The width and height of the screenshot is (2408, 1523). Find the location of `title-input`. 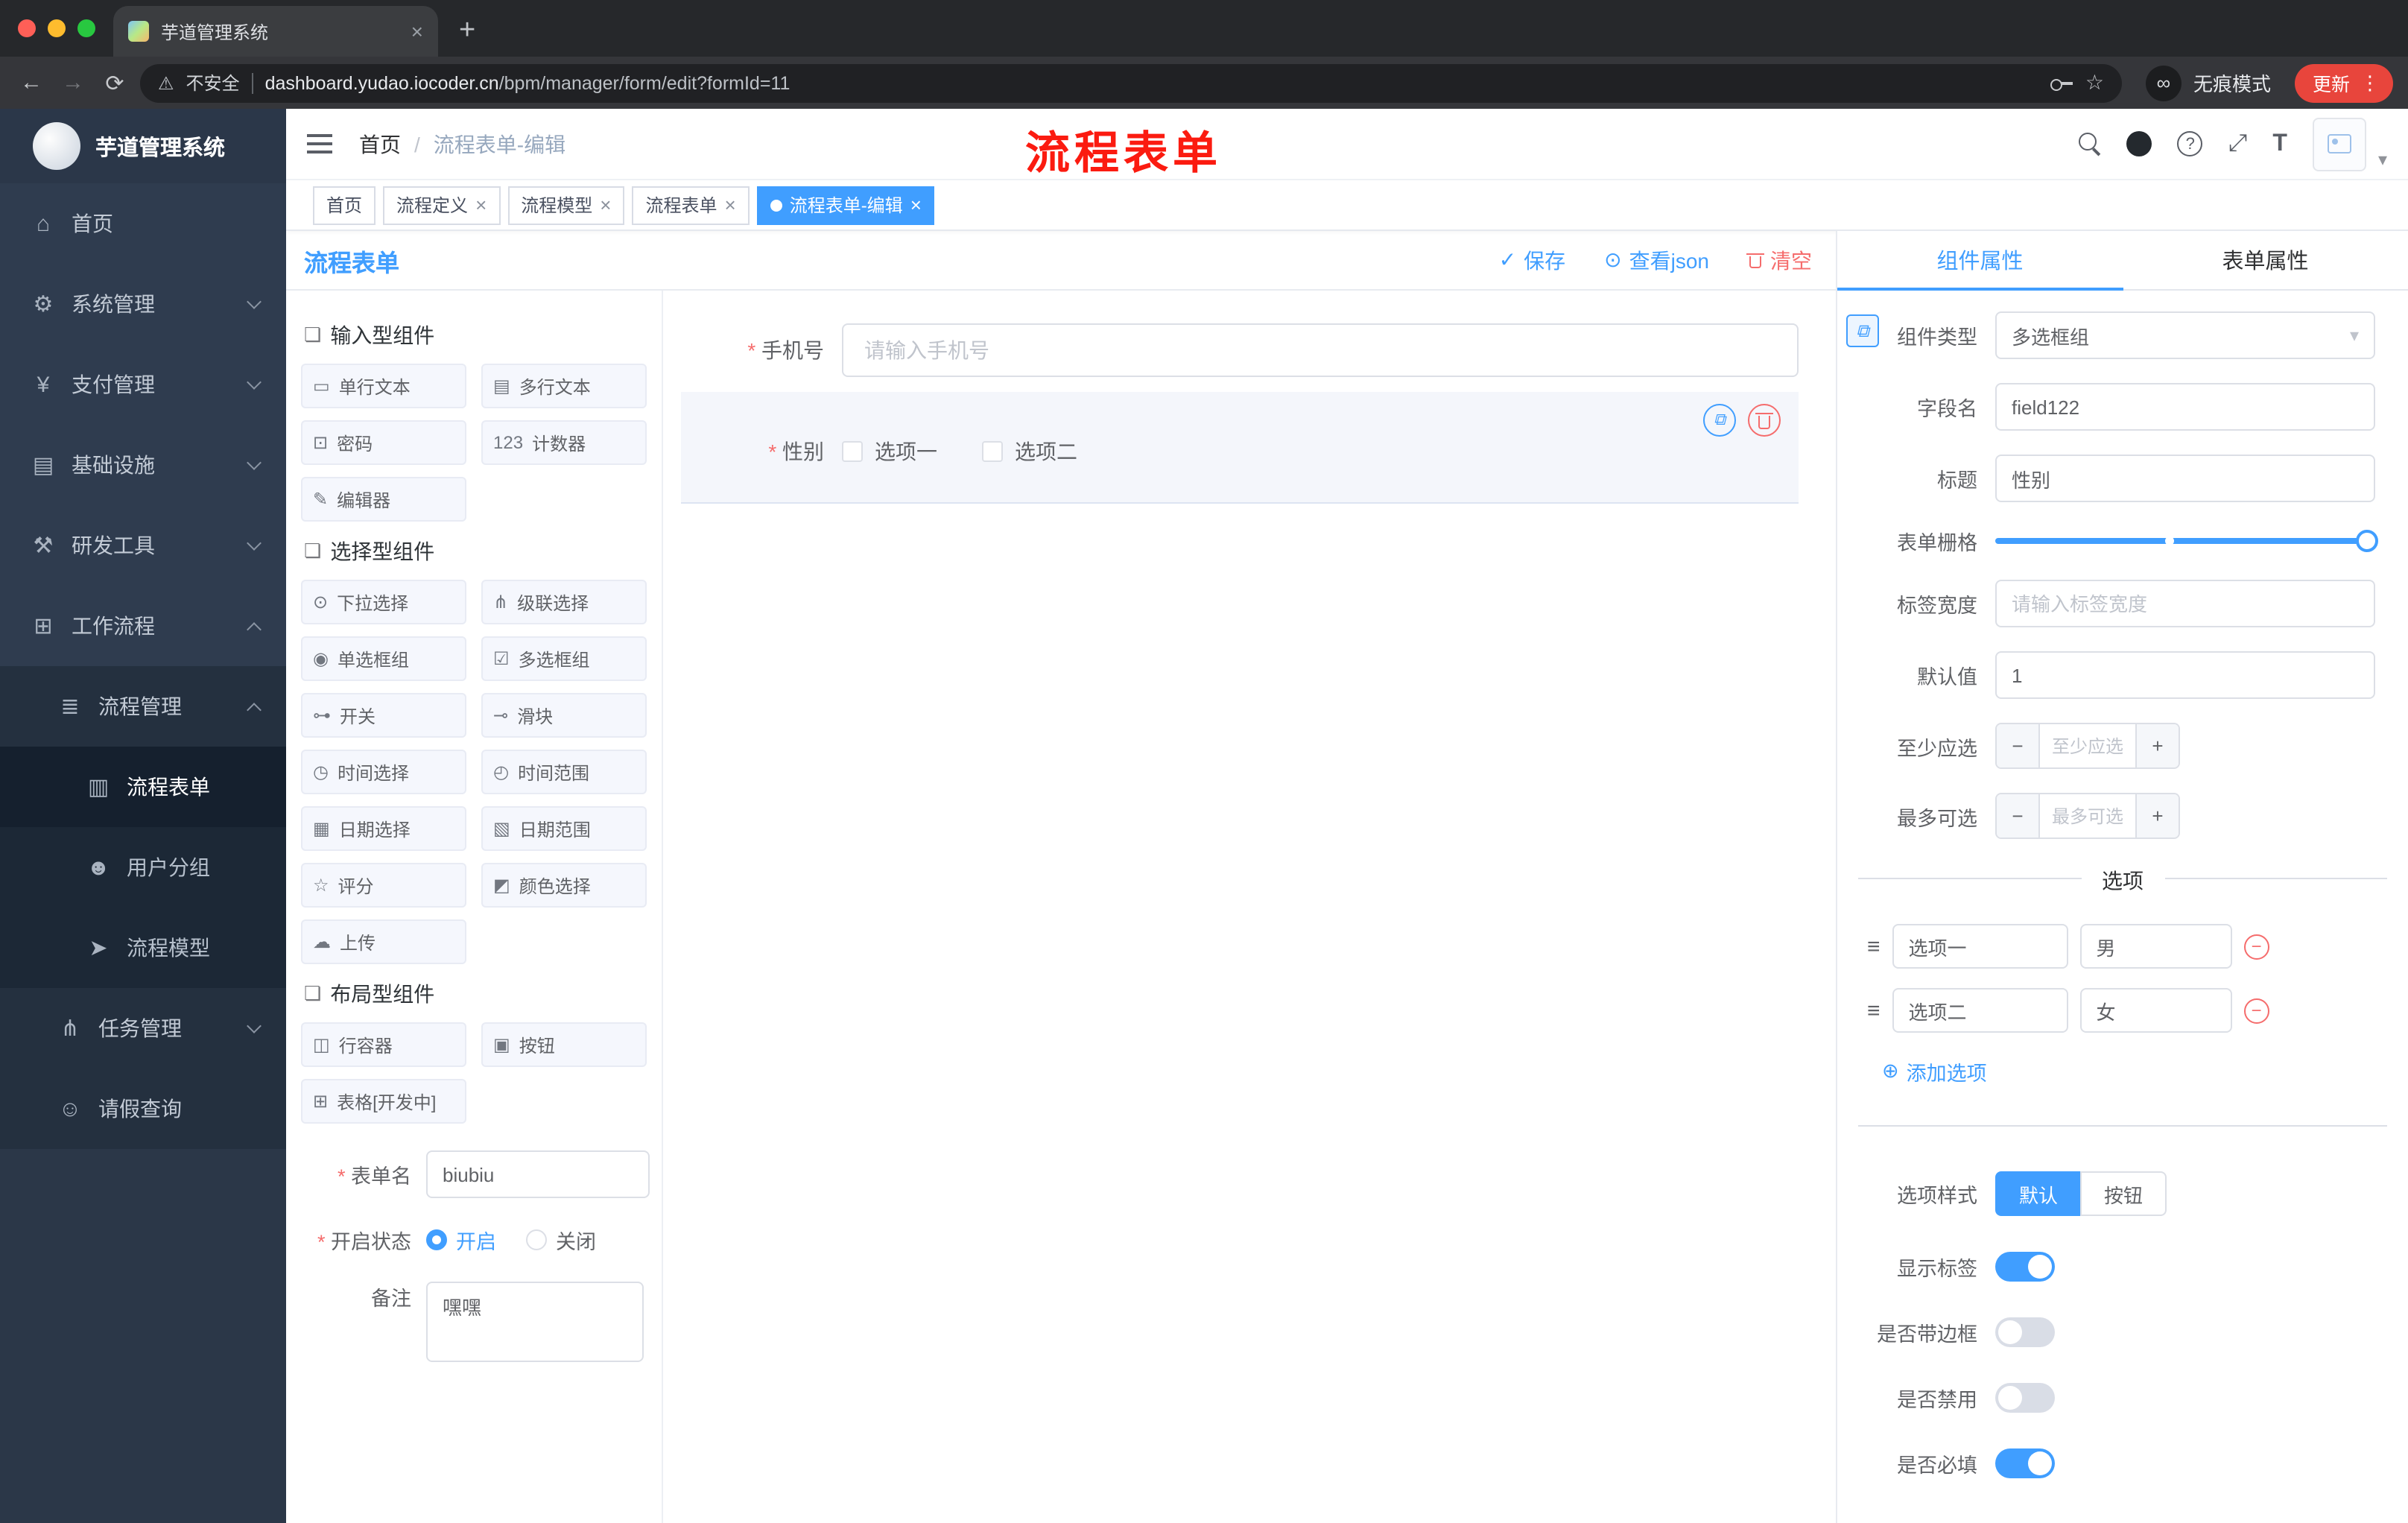

title-input is located at coordinates (2185, 479).